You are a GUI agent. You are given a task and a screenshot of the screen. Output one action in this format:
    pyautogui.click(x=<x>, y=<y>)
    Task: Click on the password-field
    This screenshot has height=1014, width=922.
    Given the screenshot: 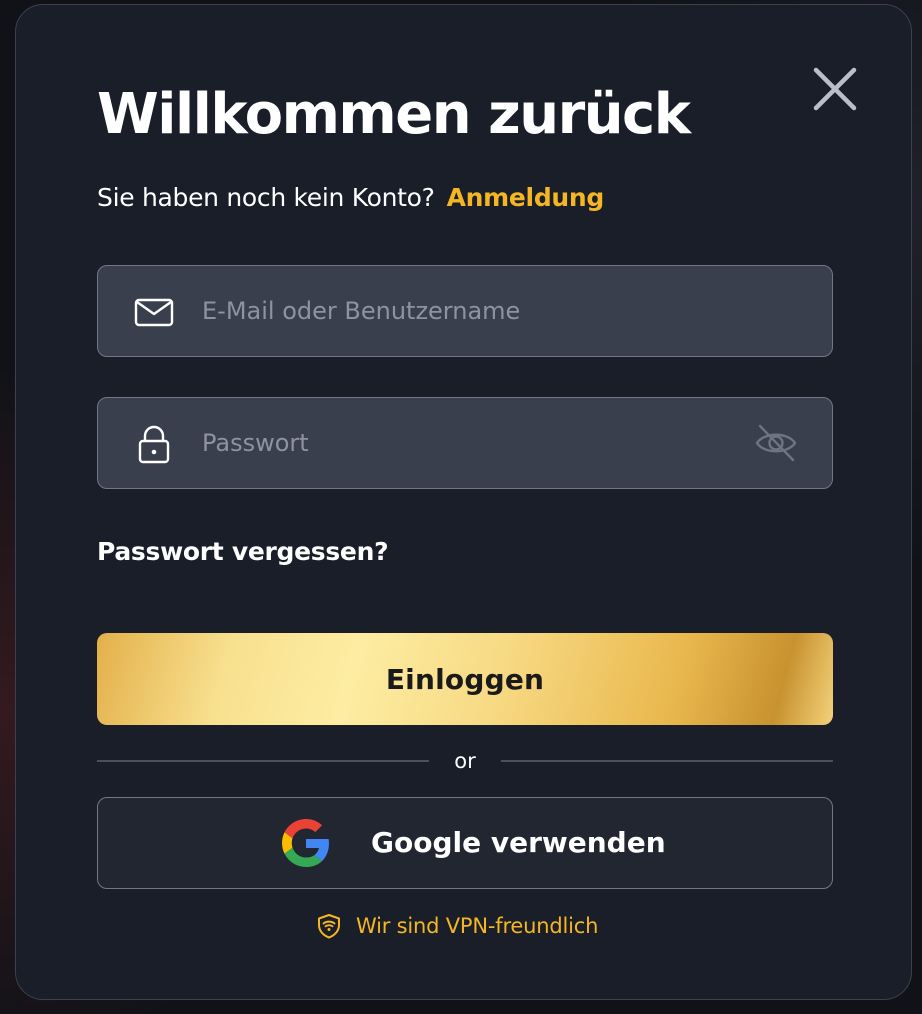 What is the action you would take?
    pyautogui.click(x=465, y=443)
    